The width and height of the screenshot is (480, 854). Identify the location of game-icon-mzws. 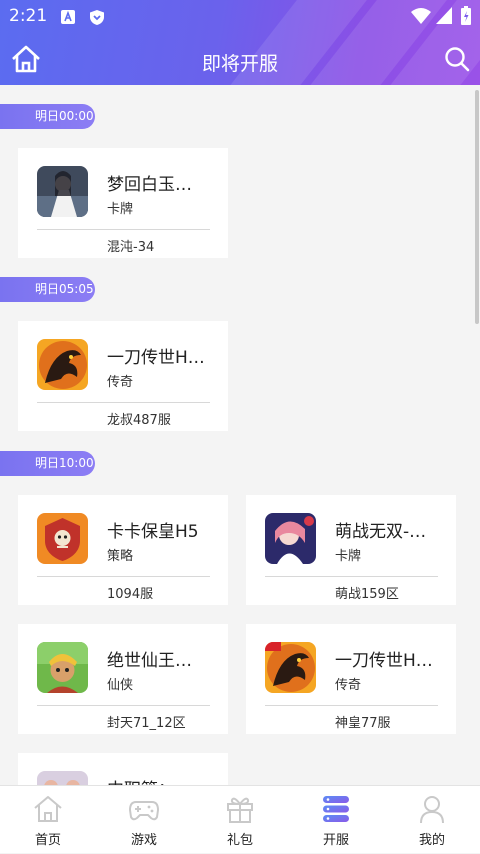
(290, 538).